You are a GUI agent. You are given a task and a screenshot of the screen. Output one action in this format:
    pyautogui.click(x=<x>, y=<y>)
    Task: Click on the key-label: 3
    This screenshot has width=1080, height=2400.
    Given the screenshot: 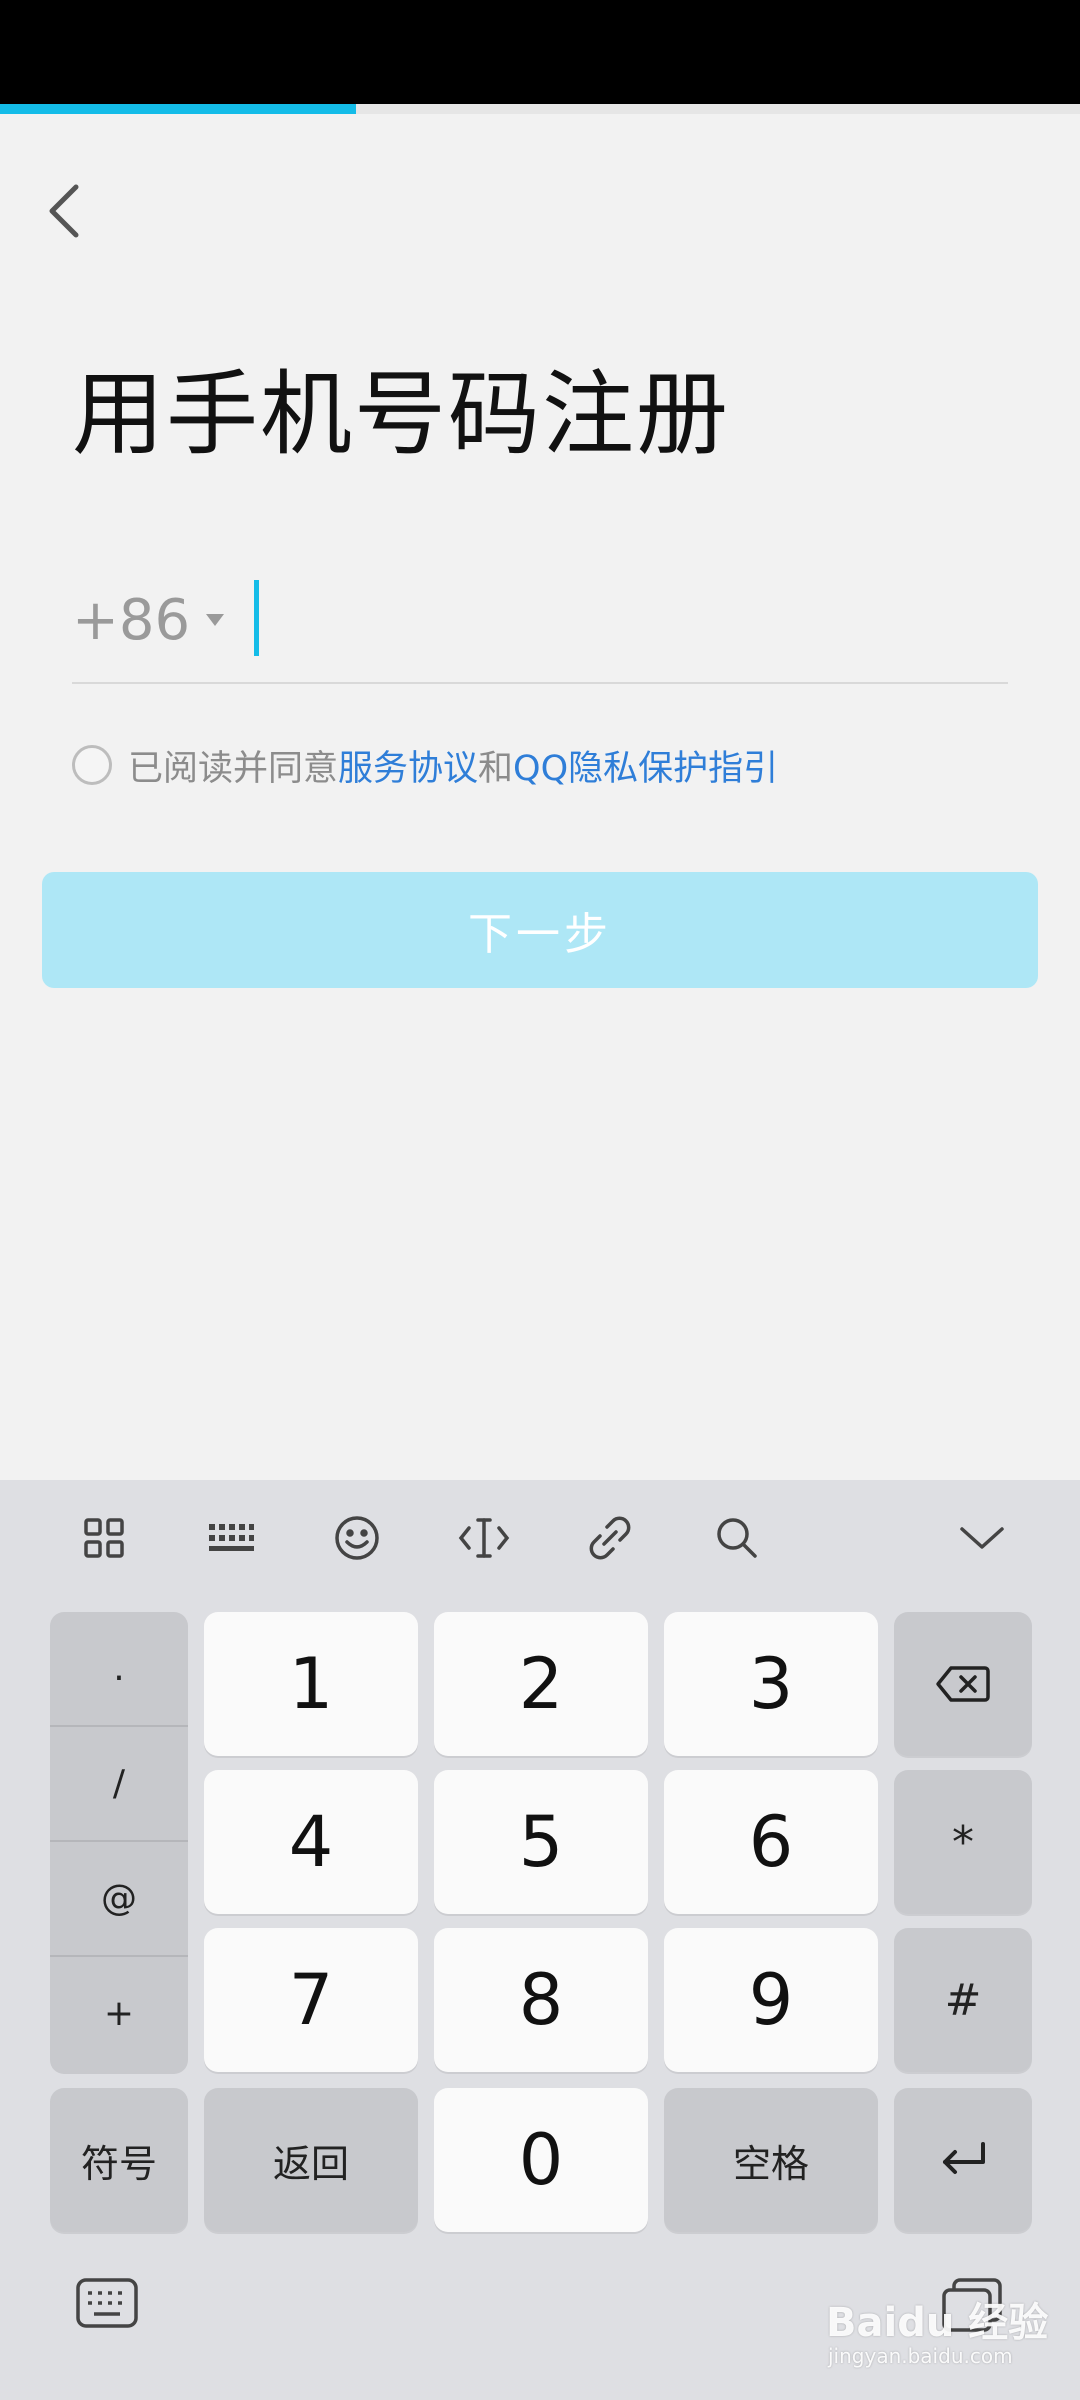 What is the action you would take?
    pyautogui.click(x=771, y=1684)
    